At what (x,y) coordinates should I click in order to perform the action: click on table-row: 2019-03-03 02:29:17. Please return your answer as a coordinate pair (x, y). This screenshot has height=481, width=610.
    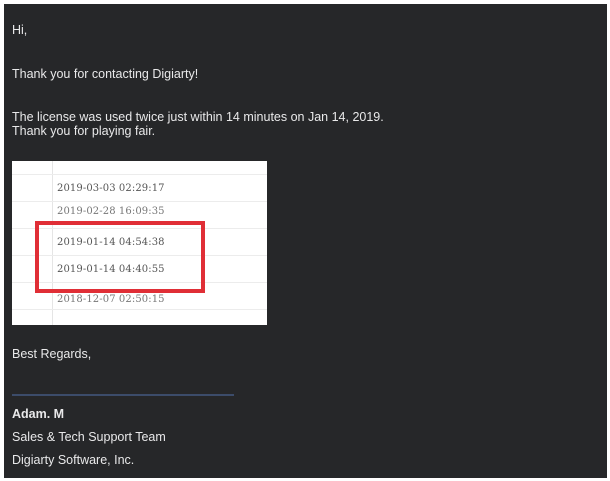
    Looking at the image, I should click on (139, 188).